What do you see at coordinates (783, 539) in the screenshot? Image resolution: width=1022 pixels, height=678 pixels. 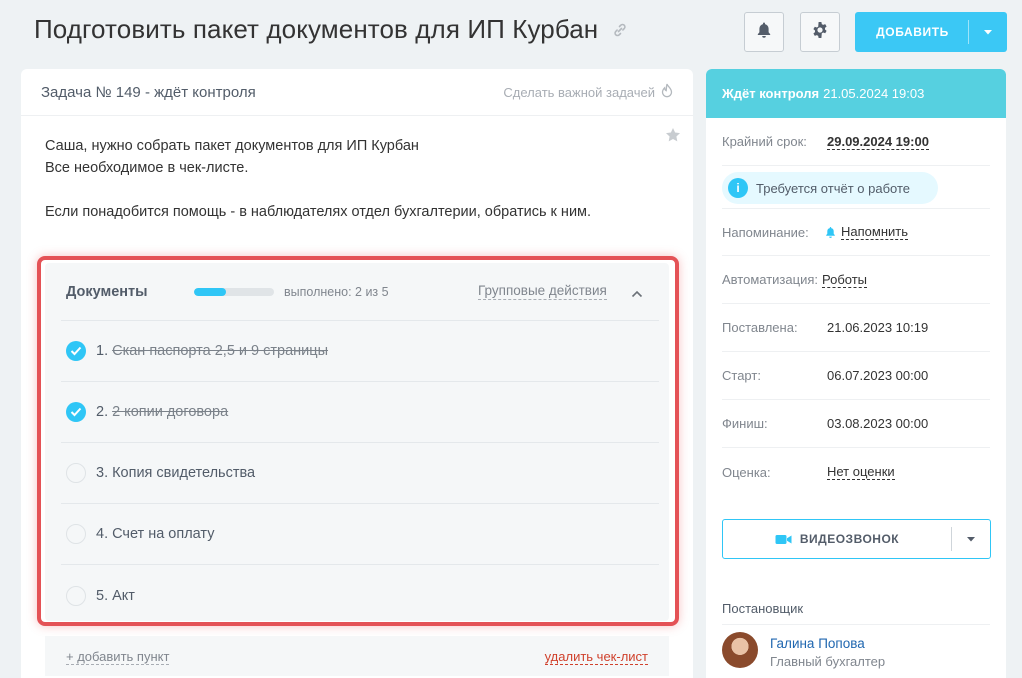 I see `video-camera-icon` at bounding box center [783, 539].